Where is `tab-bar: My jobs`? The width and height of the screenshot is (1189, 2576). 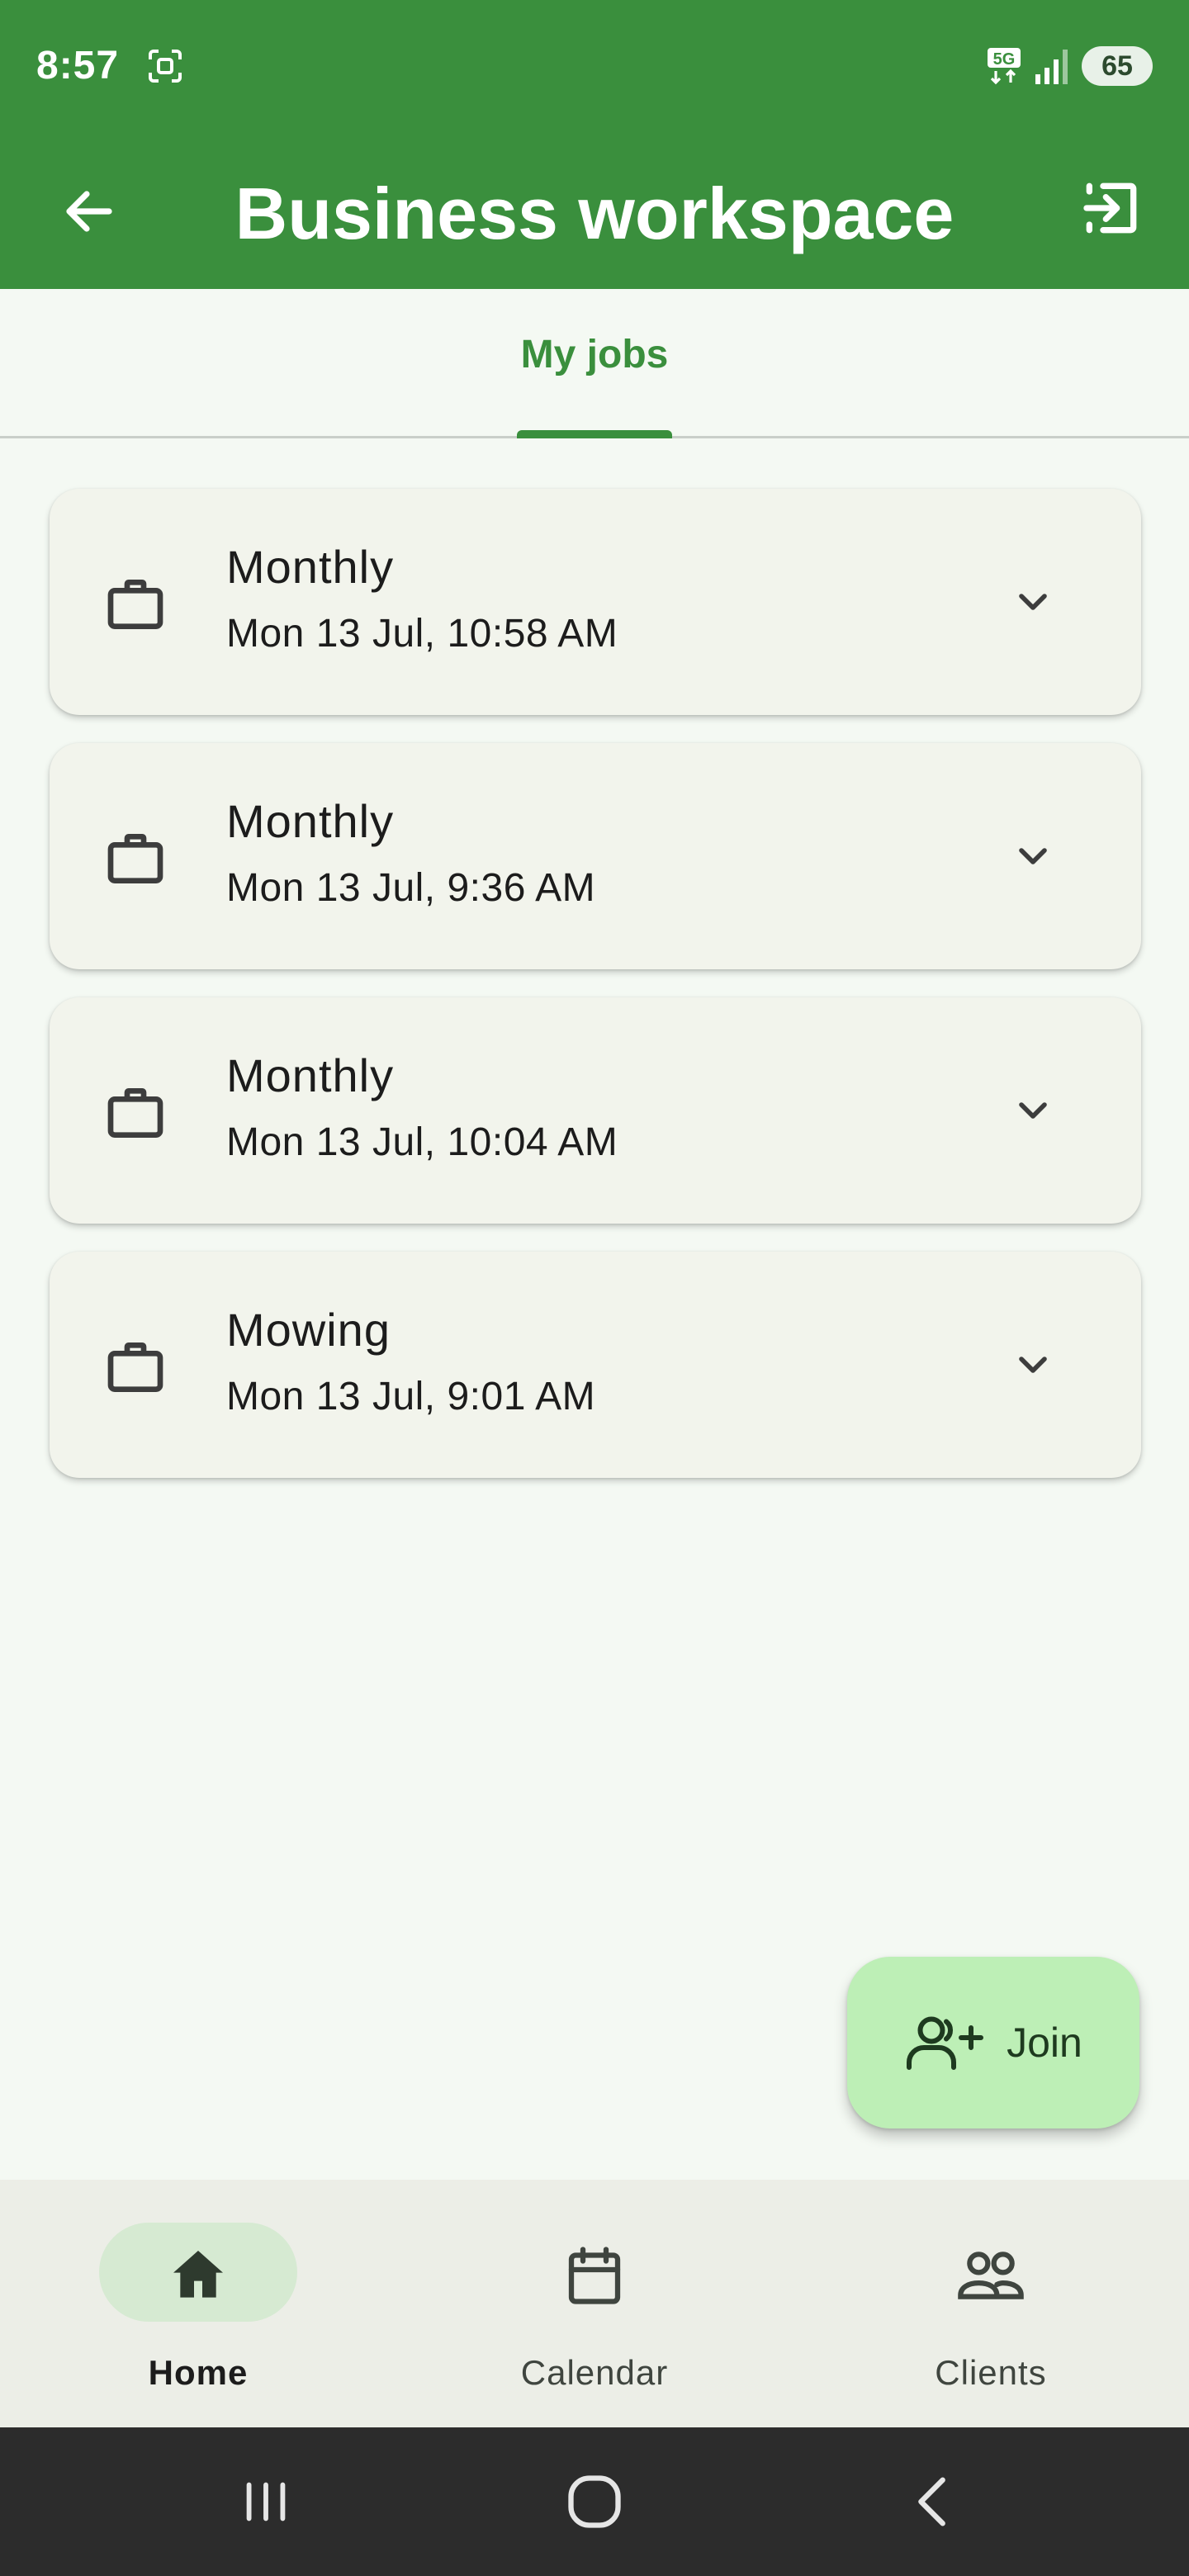 tab-bar: My jobs is located at coordinates (594, 363).